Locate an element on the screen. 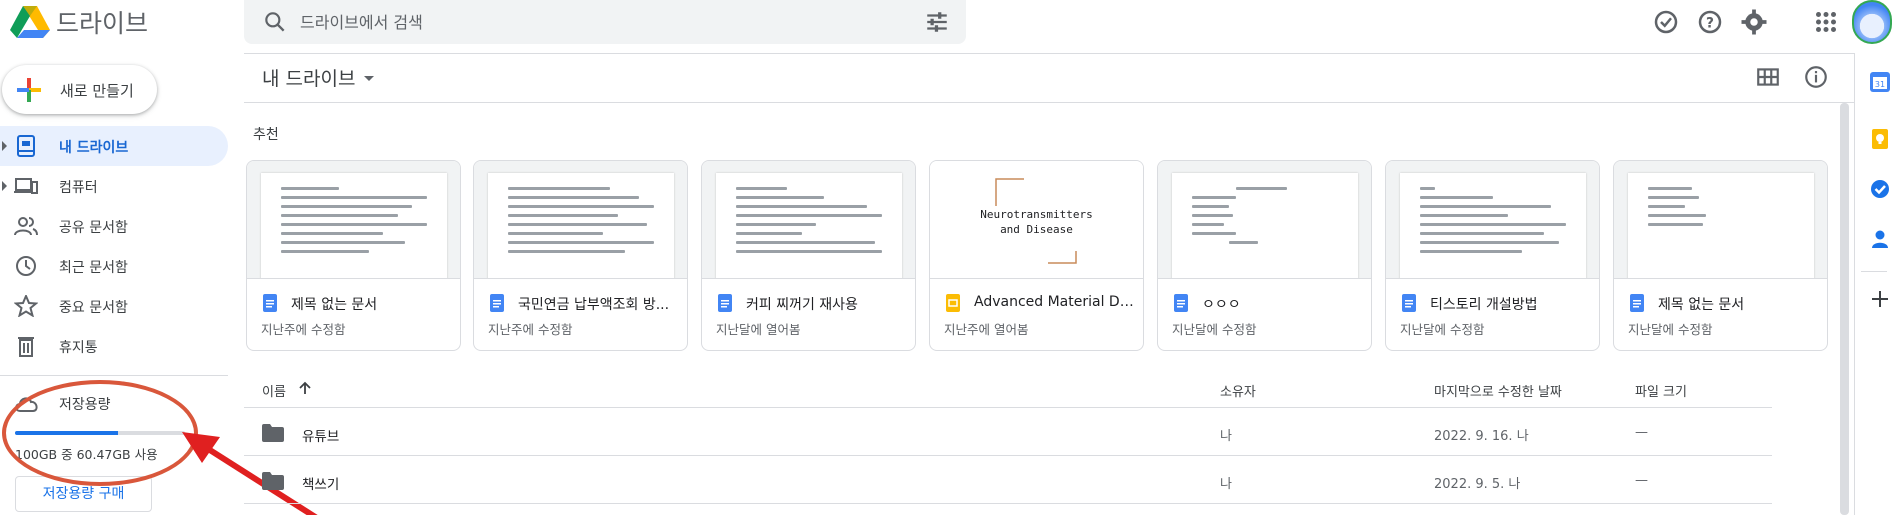  drive-logo-icon is located at coordinates (30, 22).